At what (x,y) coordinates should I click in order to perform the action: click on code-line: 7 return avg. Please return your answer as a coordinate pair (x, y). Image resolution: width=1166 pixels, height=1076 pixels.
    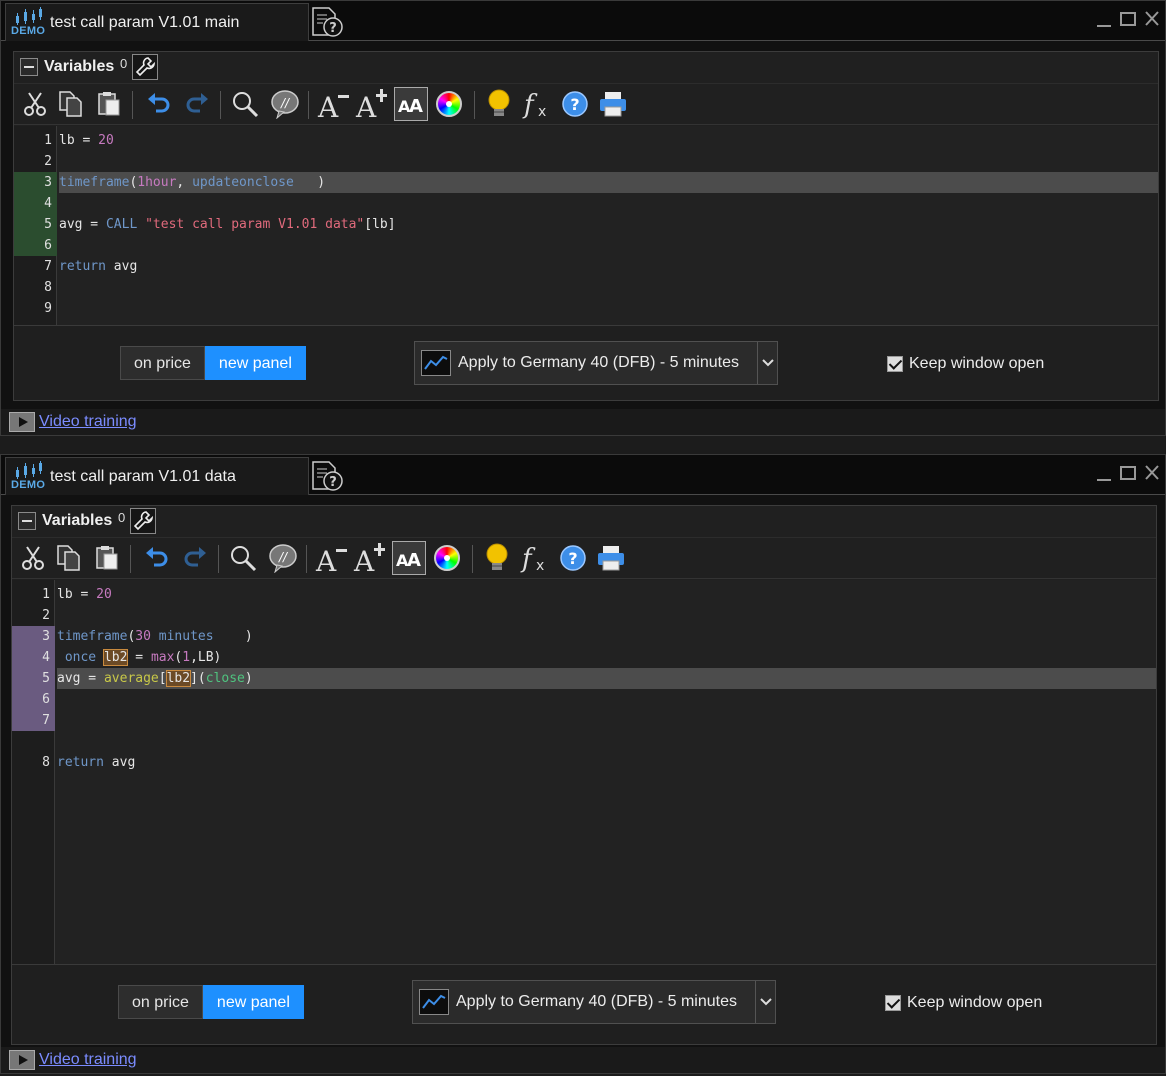
    Looking at the image, I should click on (586, 266).